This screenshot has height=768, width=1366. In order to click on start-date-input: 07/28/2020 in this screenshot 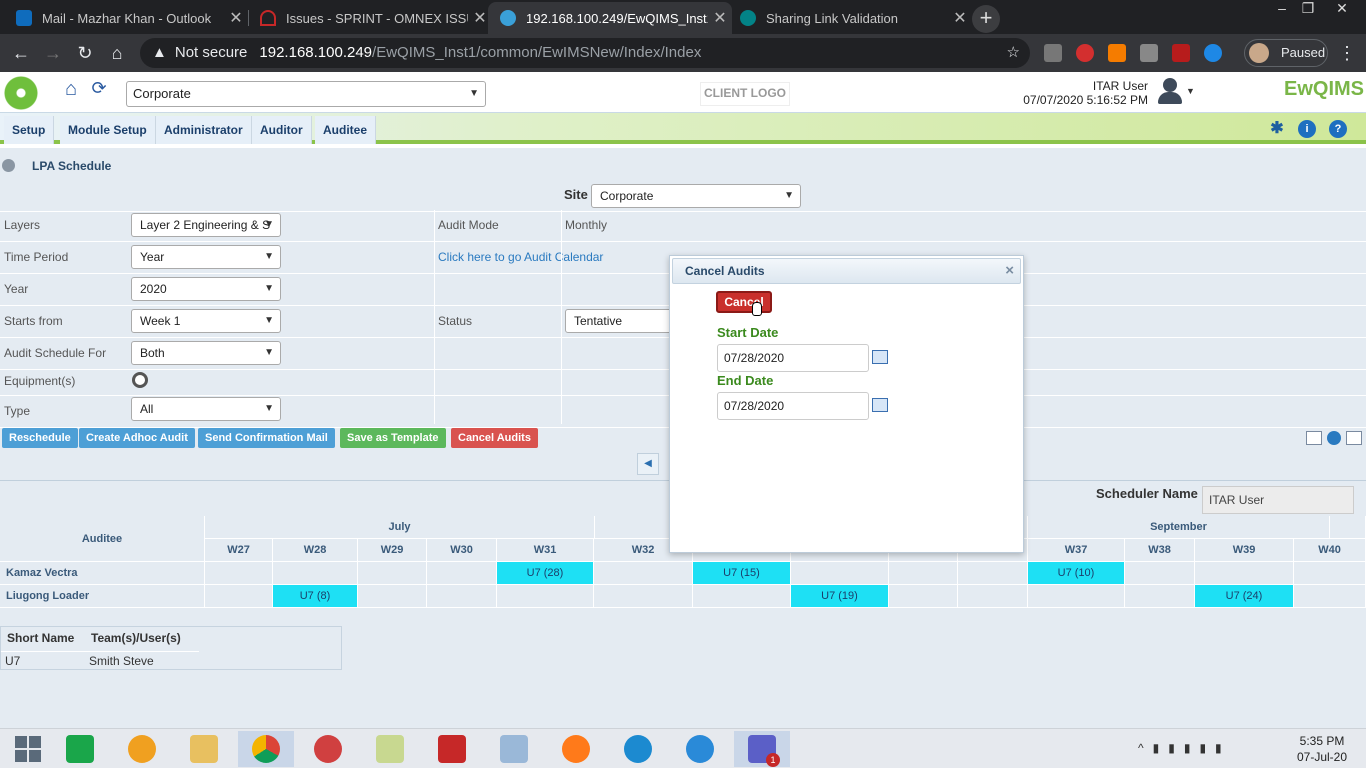, I will do `click(793, 358)`.